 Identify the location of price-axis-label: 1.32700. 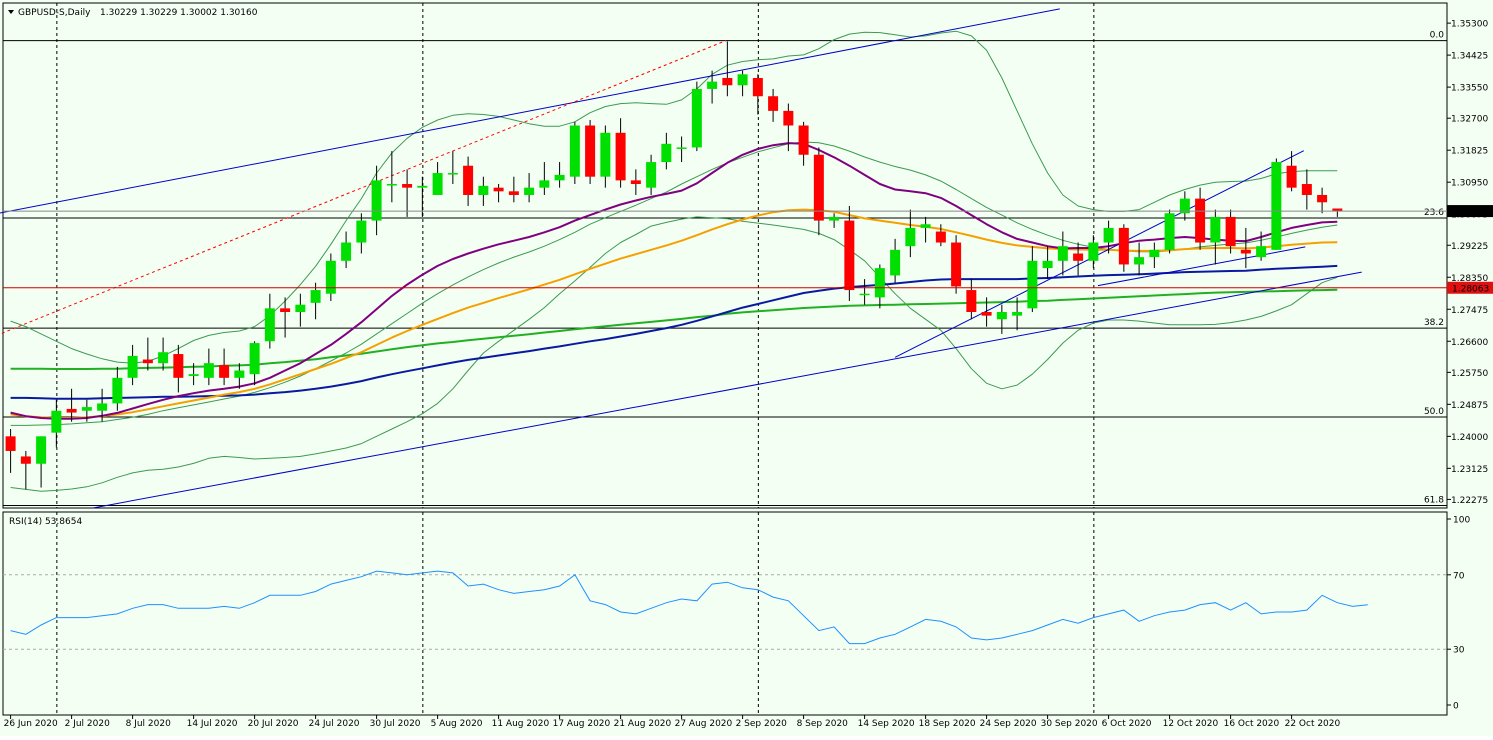
(1469, 120).